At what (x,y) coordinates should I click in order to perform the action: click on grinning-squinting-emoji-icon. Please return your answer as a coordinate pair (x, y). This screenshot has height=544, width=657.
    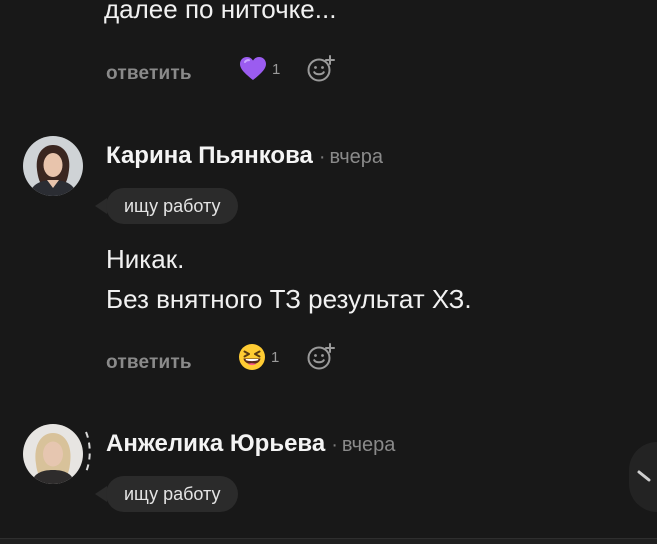
    Looking at the image, I should click on (252, 357).